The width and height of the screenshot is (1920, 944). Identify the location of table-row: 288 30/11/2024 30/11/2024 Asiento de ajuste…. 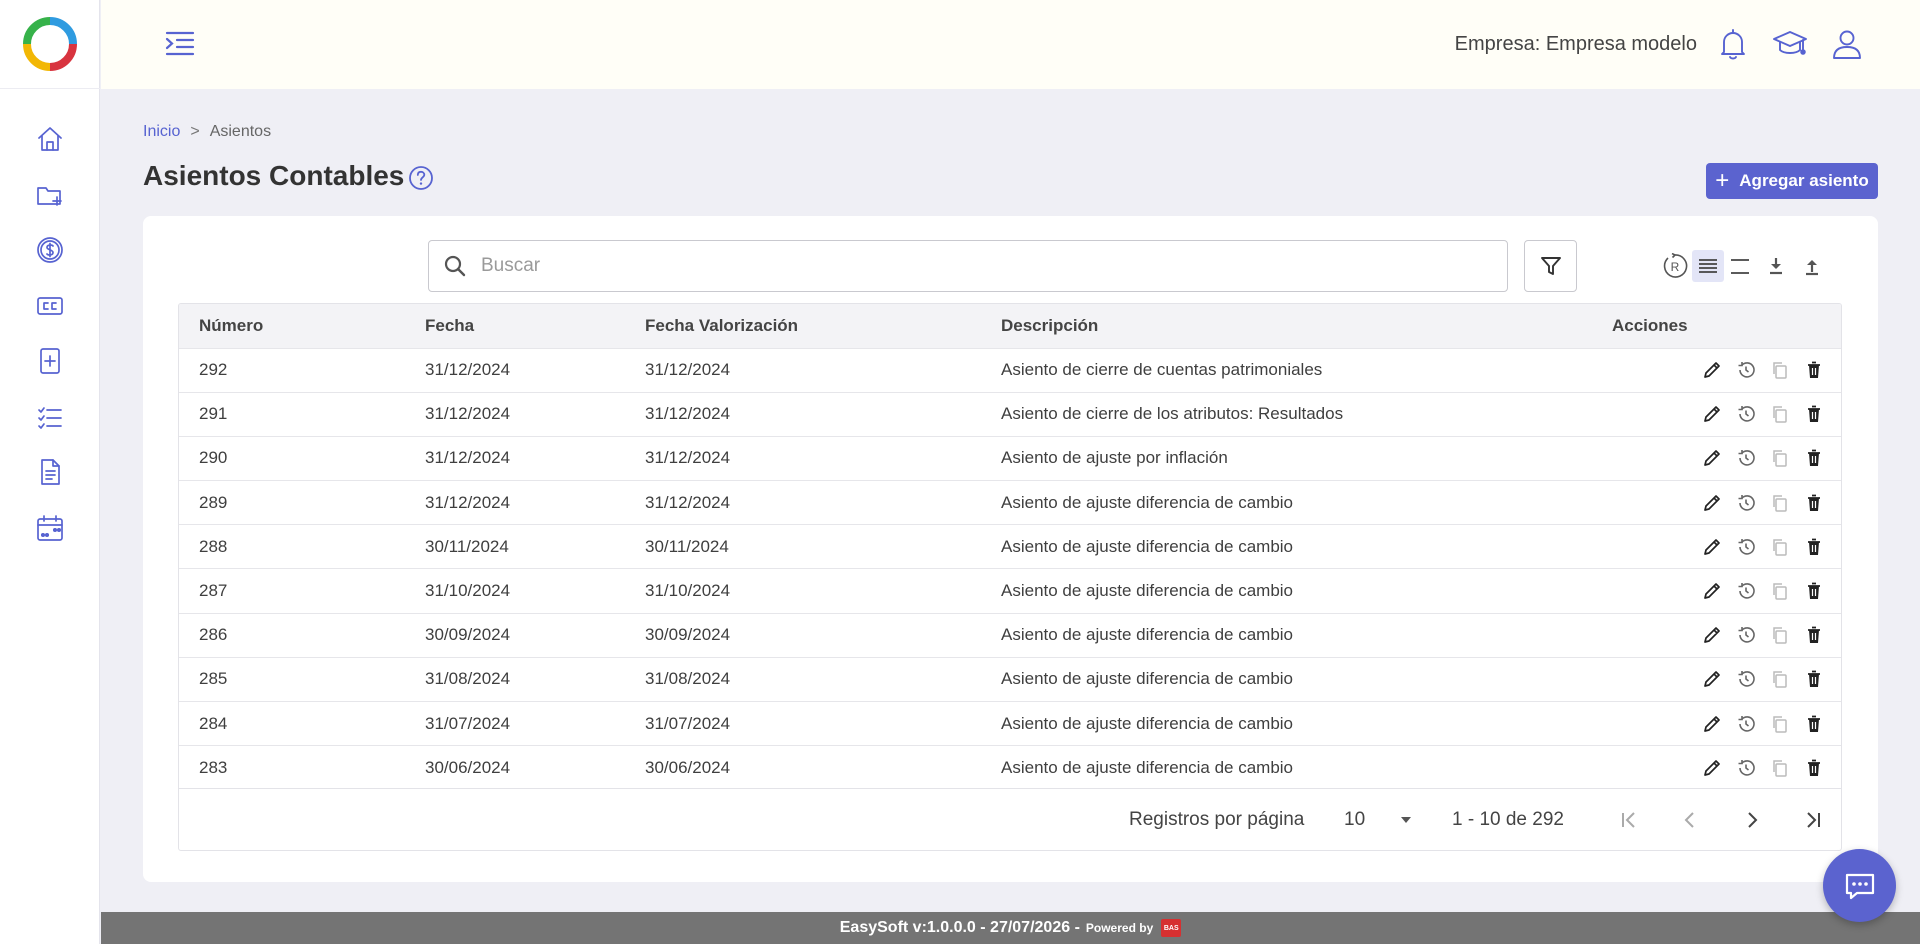
(1010, 546).